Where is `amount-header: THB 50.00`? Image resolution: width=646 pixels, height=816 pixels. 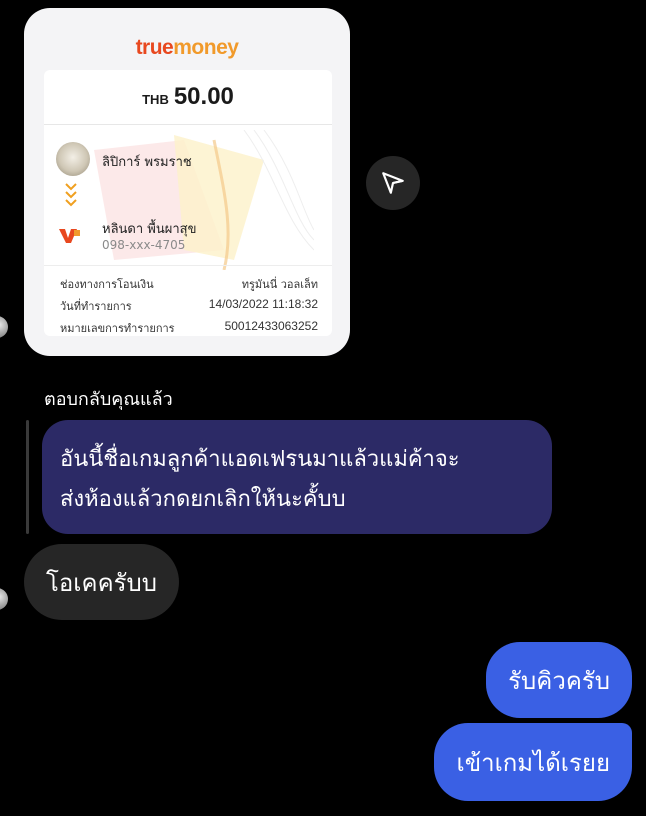 amount-header: THB 50.00 is located at coordinates (188, 97).